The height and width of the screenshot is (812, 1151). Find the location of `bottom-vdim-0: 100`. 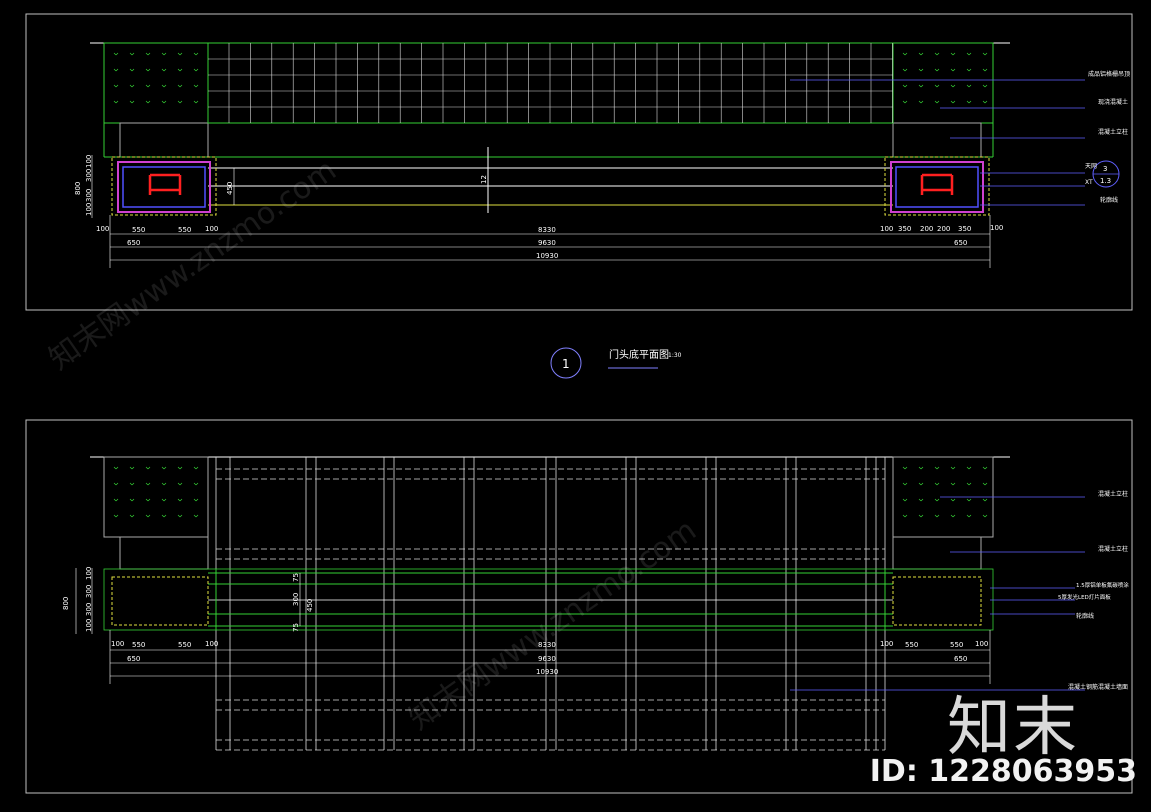

bottom-vdim-0: 100 is located at coordinates (89, 573).